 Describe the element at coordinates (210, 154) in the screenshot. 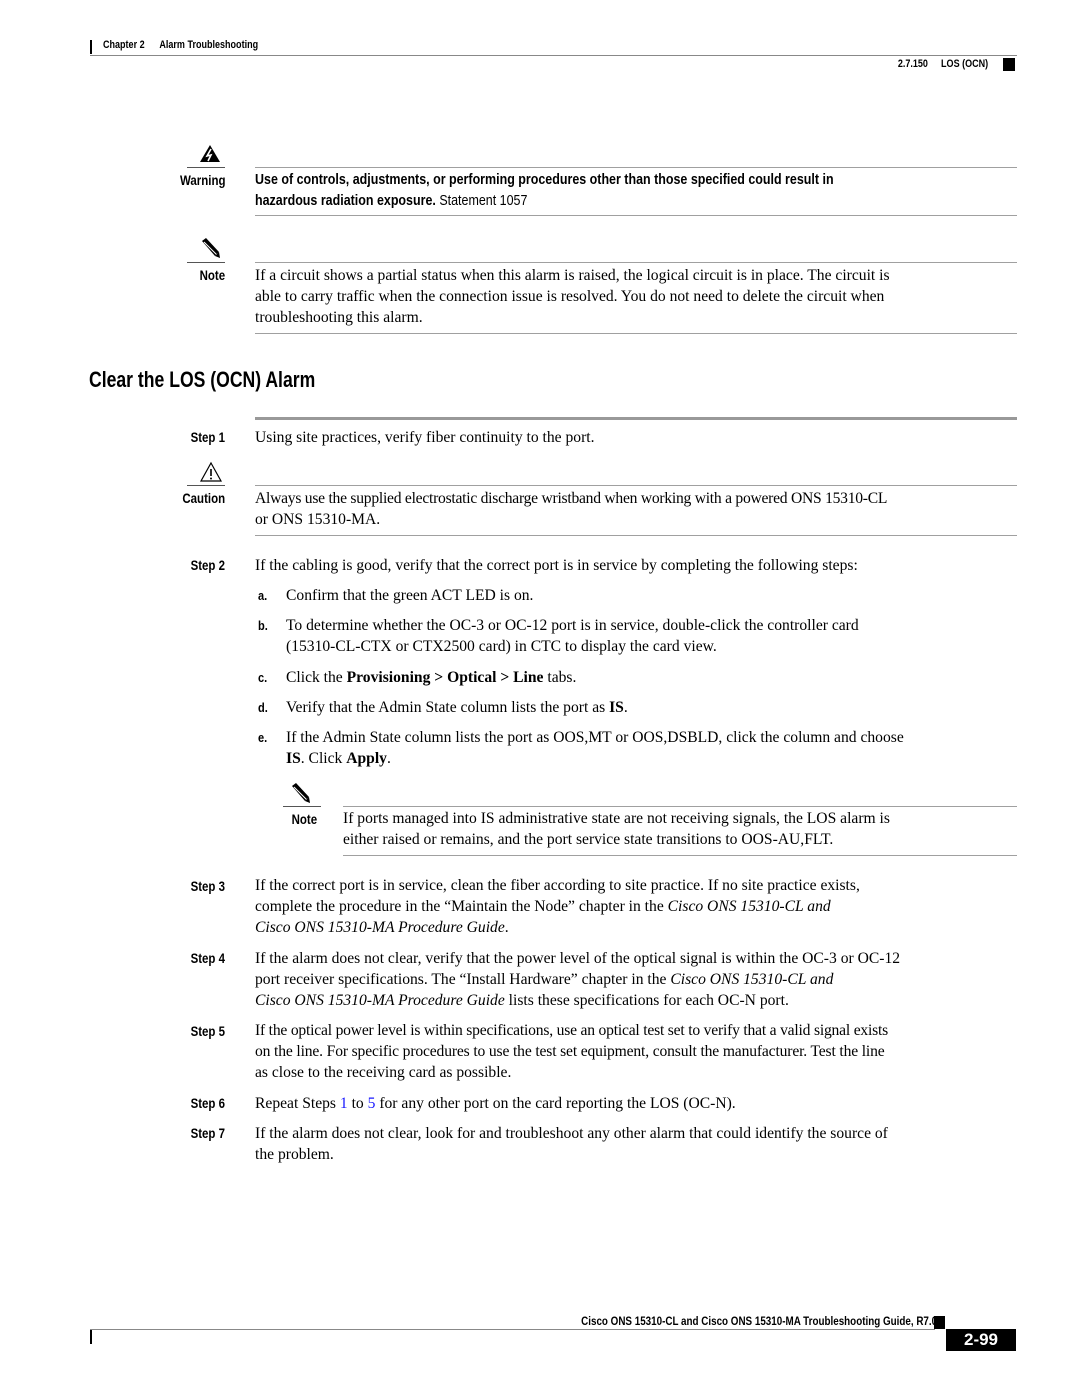

I see `warning-lightning-icon` at that location.